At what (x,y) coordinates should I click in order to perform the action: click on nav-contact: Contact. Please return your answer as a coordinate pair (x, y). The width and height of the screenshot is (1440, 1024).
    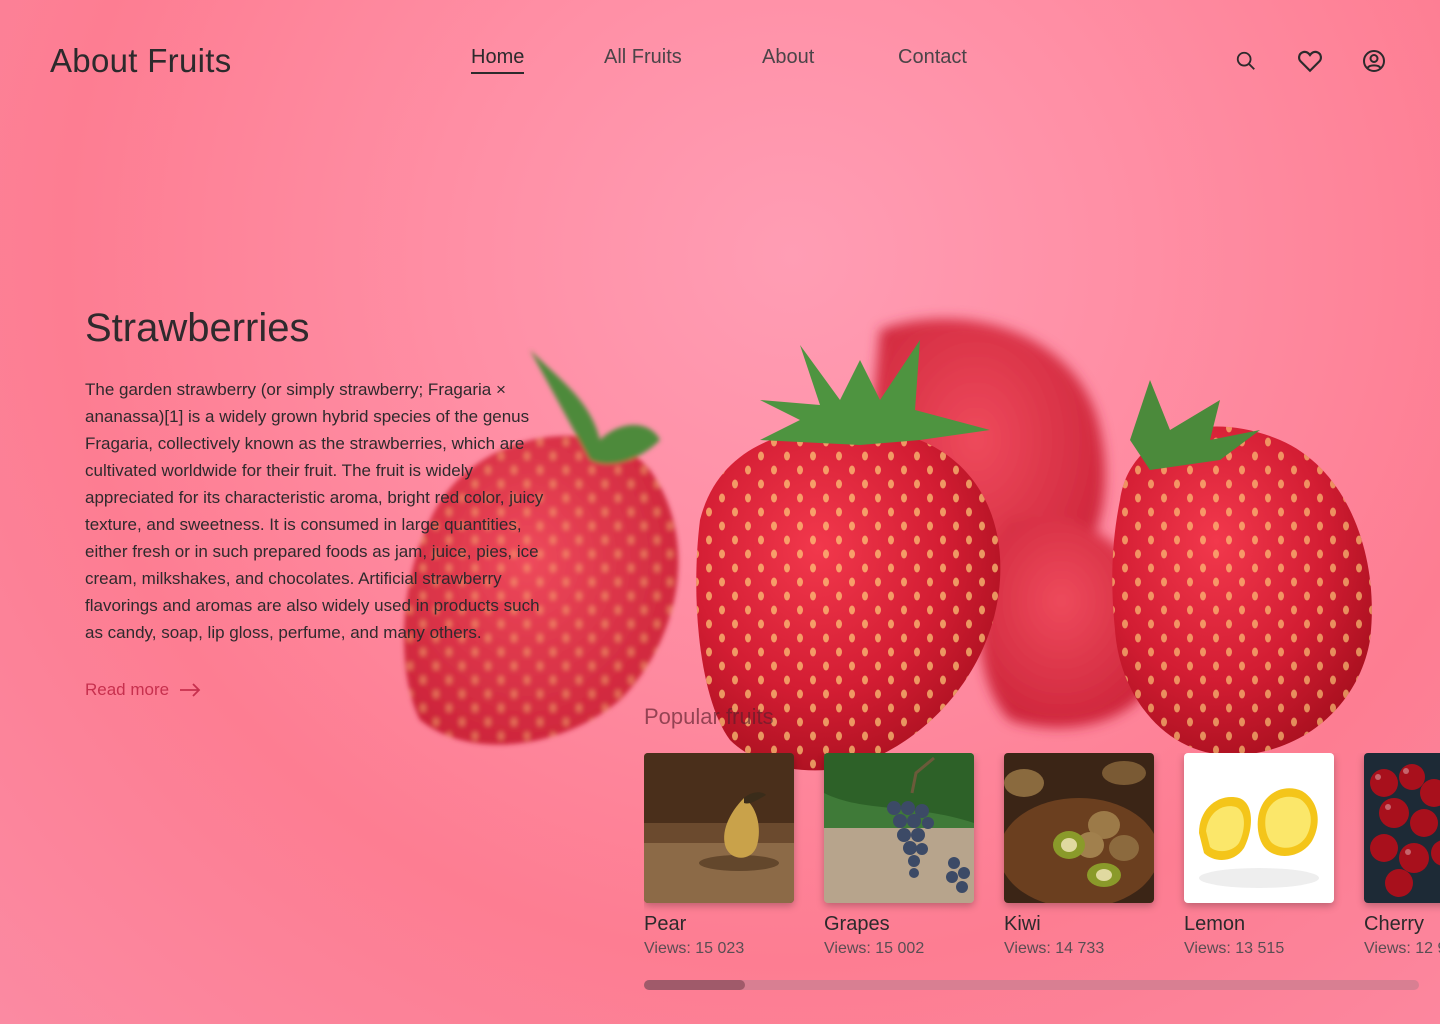
    Looking at the image, I should click on (932, 57).